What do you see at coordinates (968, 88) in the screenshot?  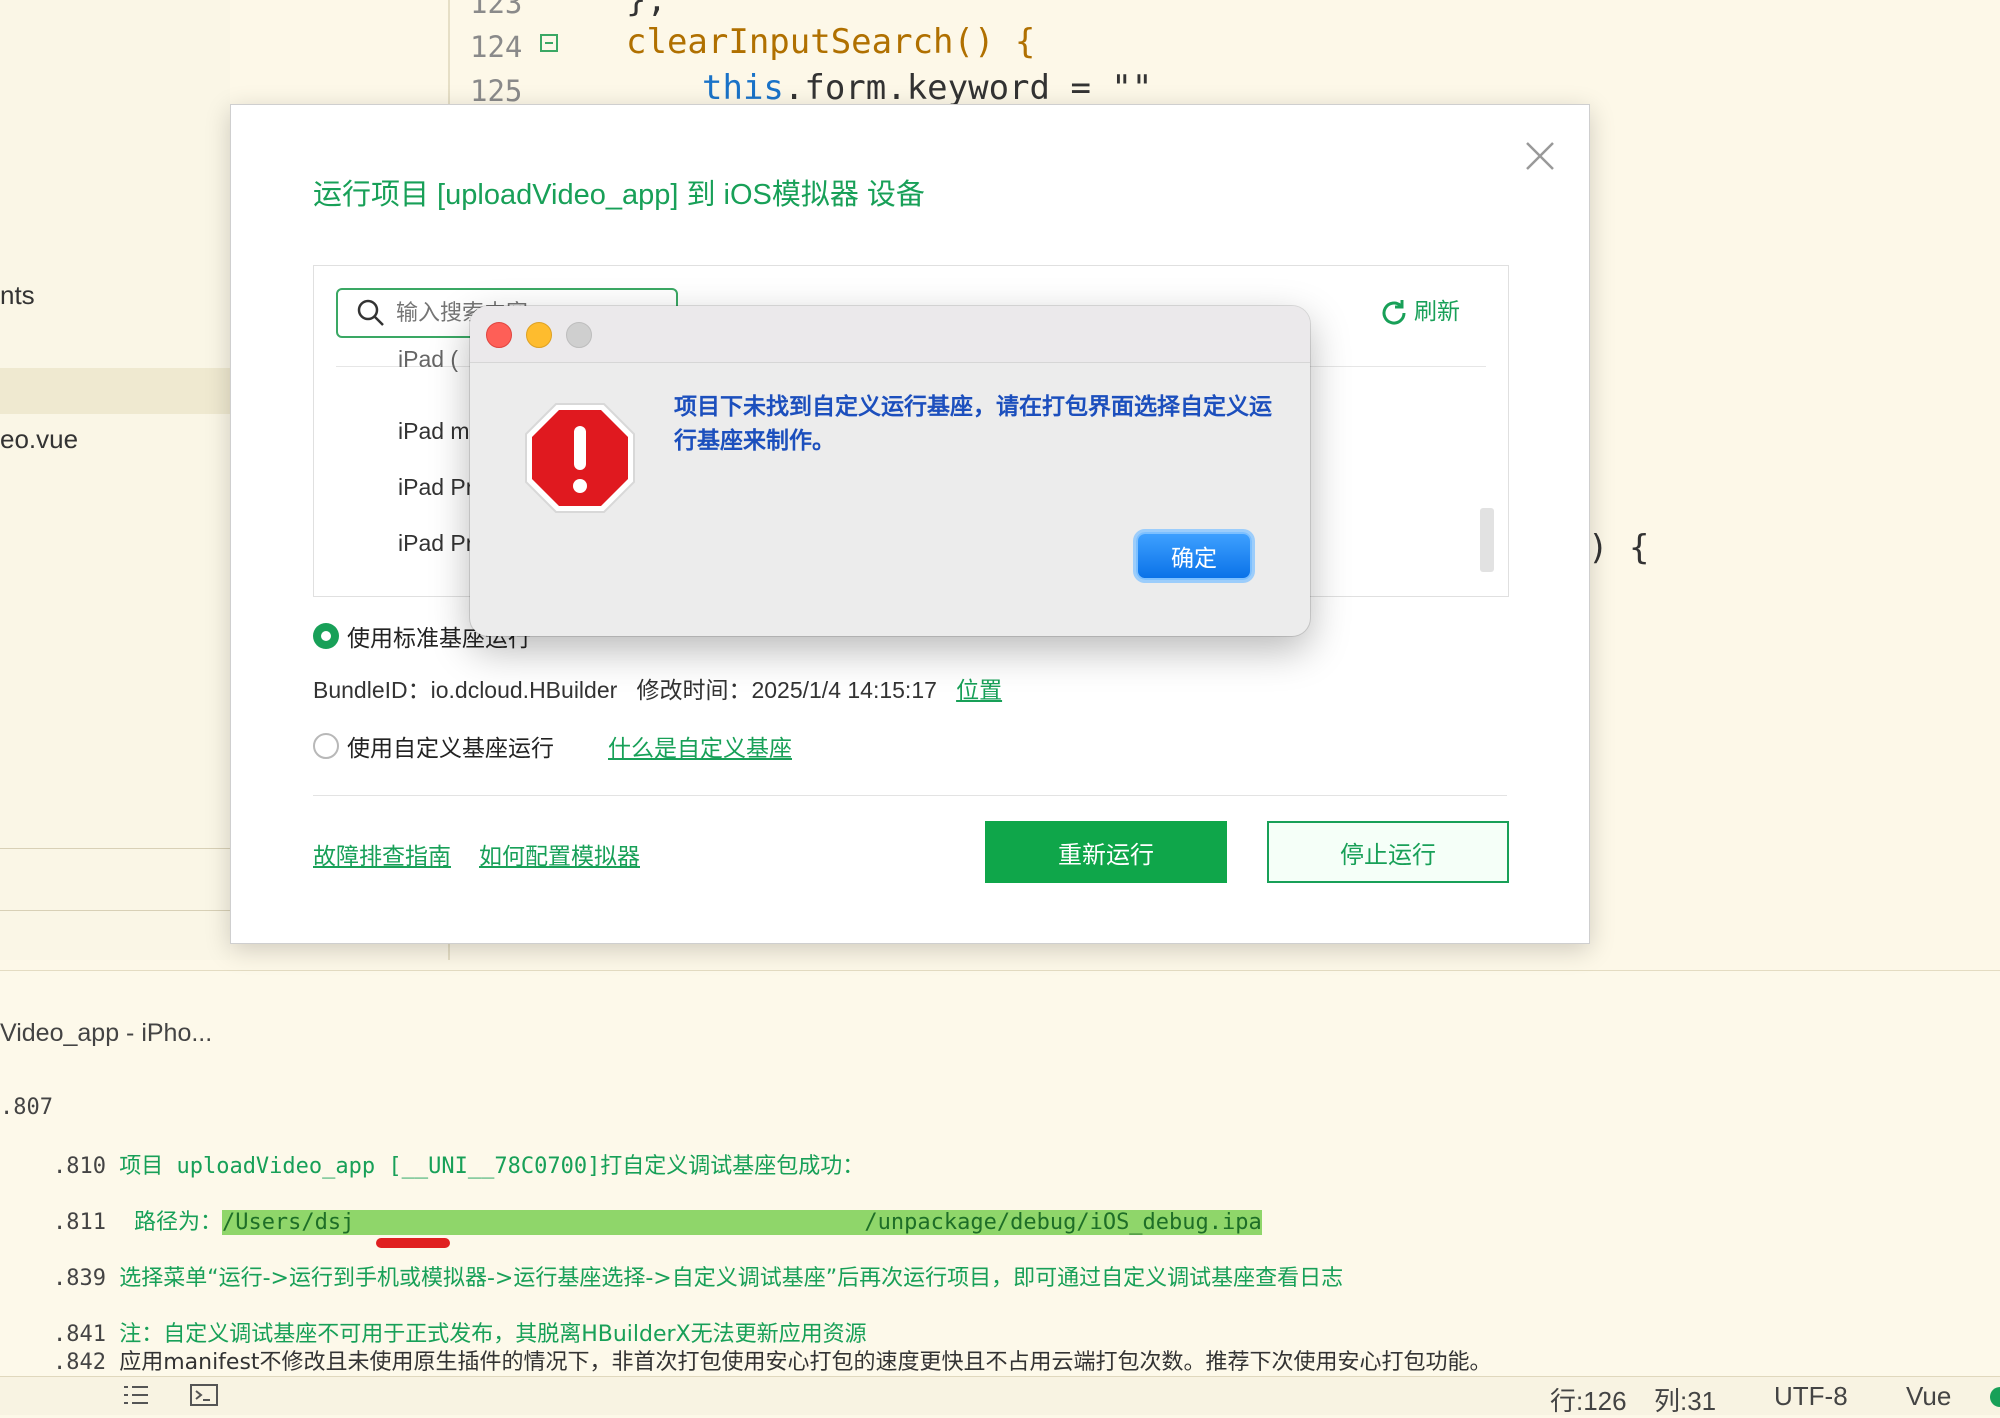 I see `code-text: .form.keyword = ""` at bounding box center [968, 88].